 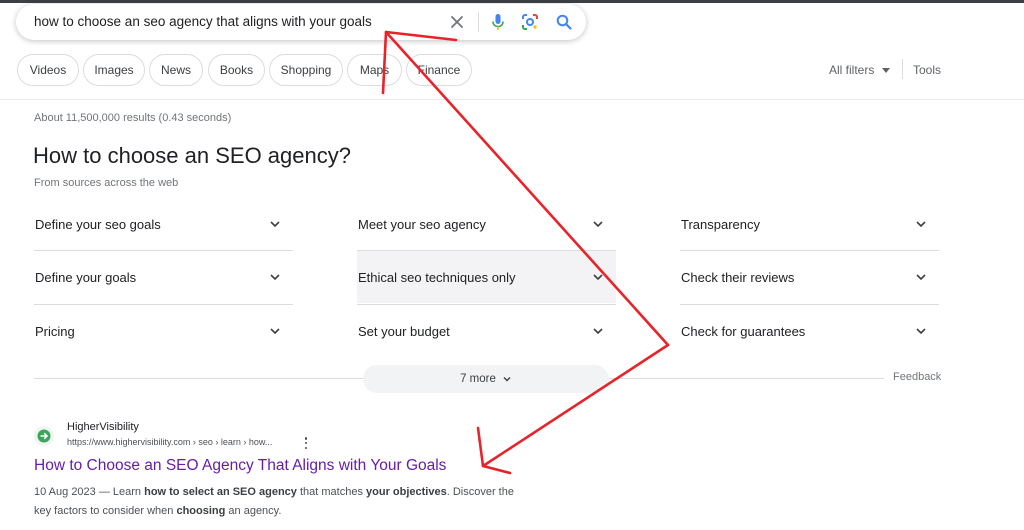 What do you see at coordinates (927, 70) in the screenshot?
I see `tools-button: Tools` at bounding box center [927, 70].